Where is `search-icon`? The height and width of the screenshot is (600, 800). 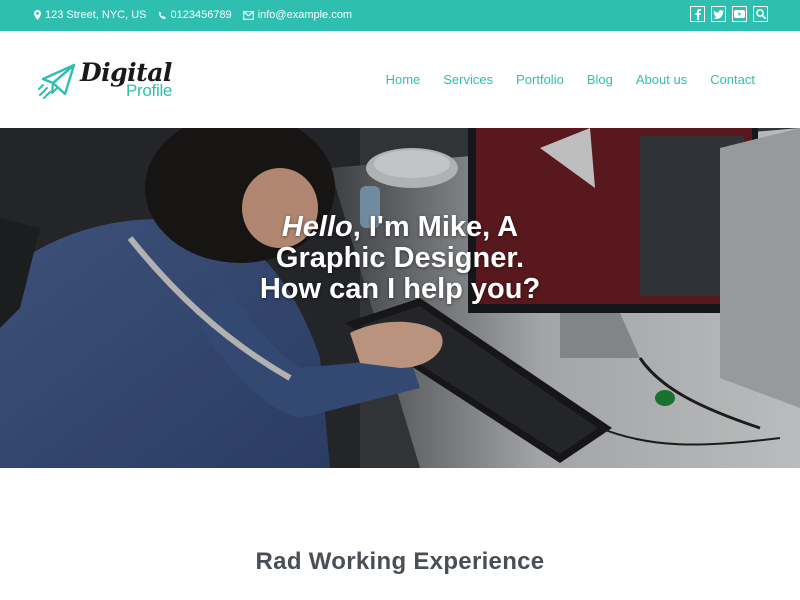
search-icon is located at coordinates (760, 14).